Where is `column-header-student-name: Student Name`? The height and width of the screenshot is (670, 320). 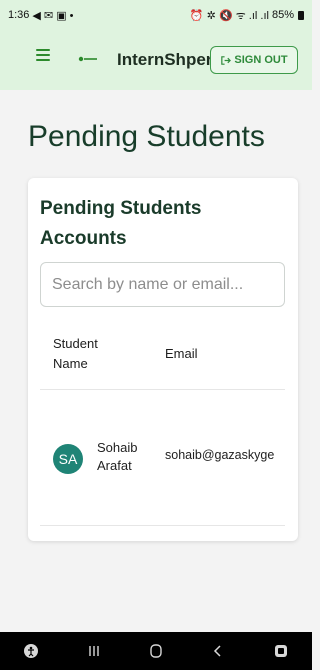 column-header-student-name: Student Name is located at coordinates (75, 353).